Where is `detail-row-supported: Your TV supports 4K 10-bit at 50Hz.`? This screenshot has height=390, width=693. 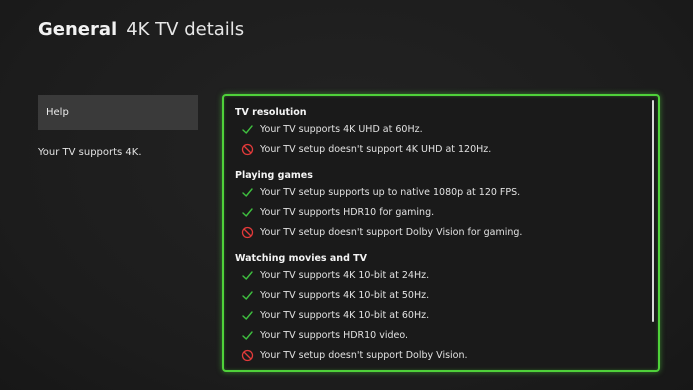 detail-row-supported: Your TV supports 4K 10-bit at 50Hz. is located at coordinates (335, 295).